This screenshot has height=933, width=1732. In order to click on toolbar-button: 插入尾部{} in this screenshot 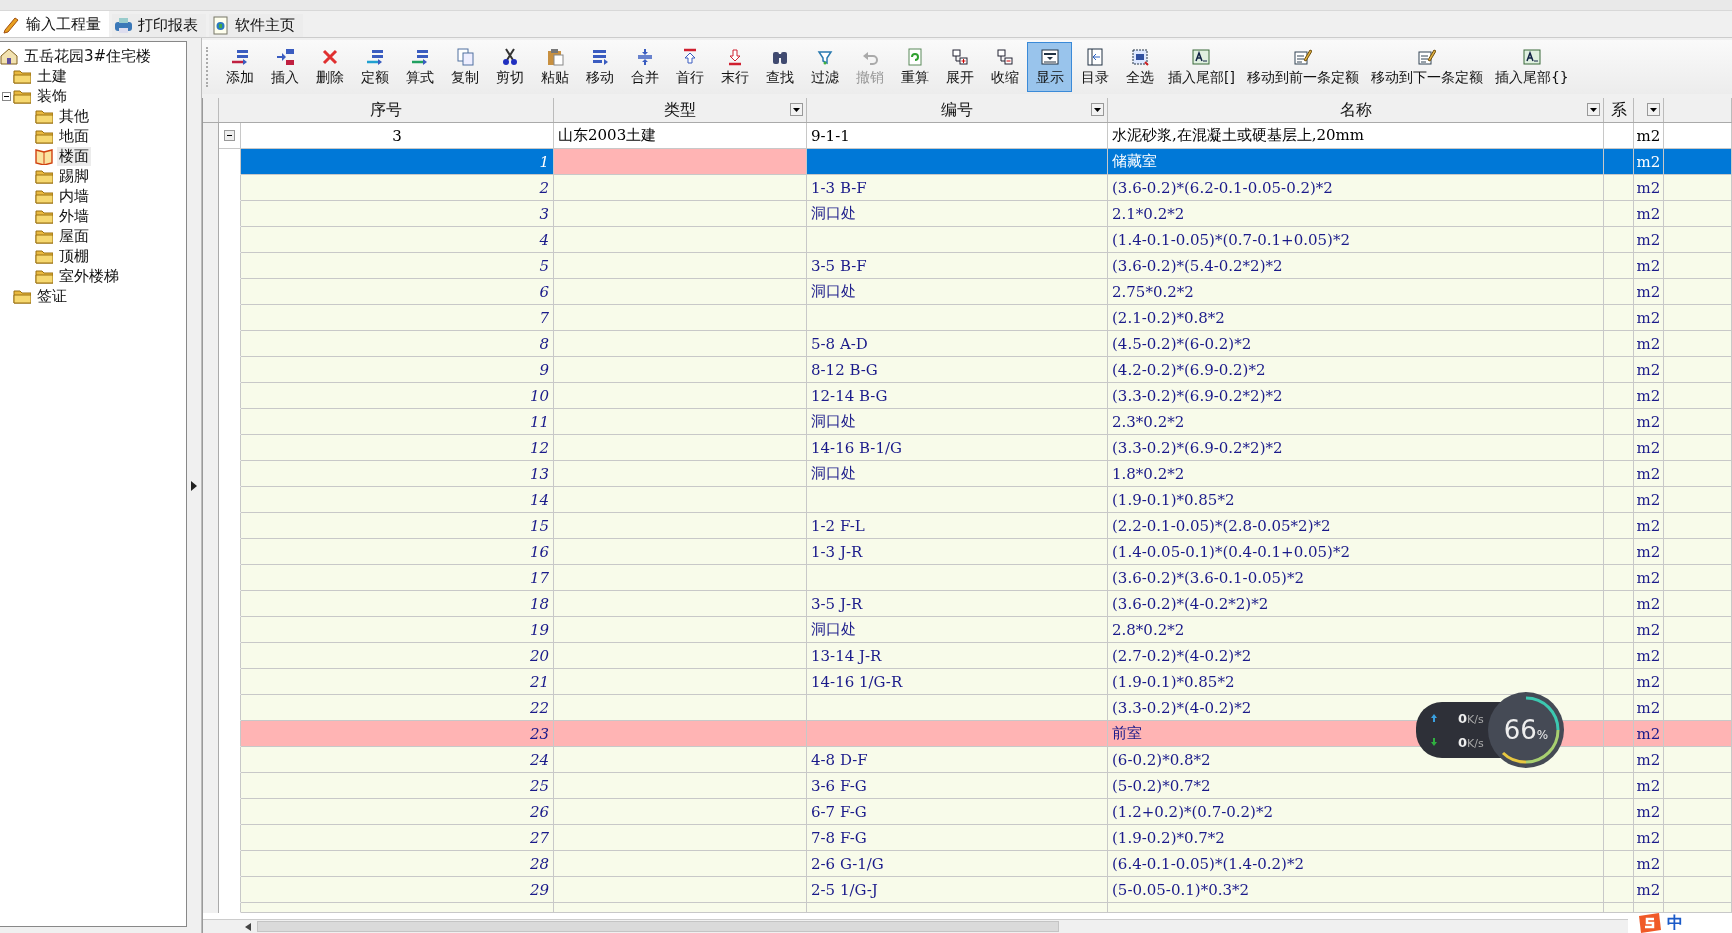, I will do `click(1531, 67)`.